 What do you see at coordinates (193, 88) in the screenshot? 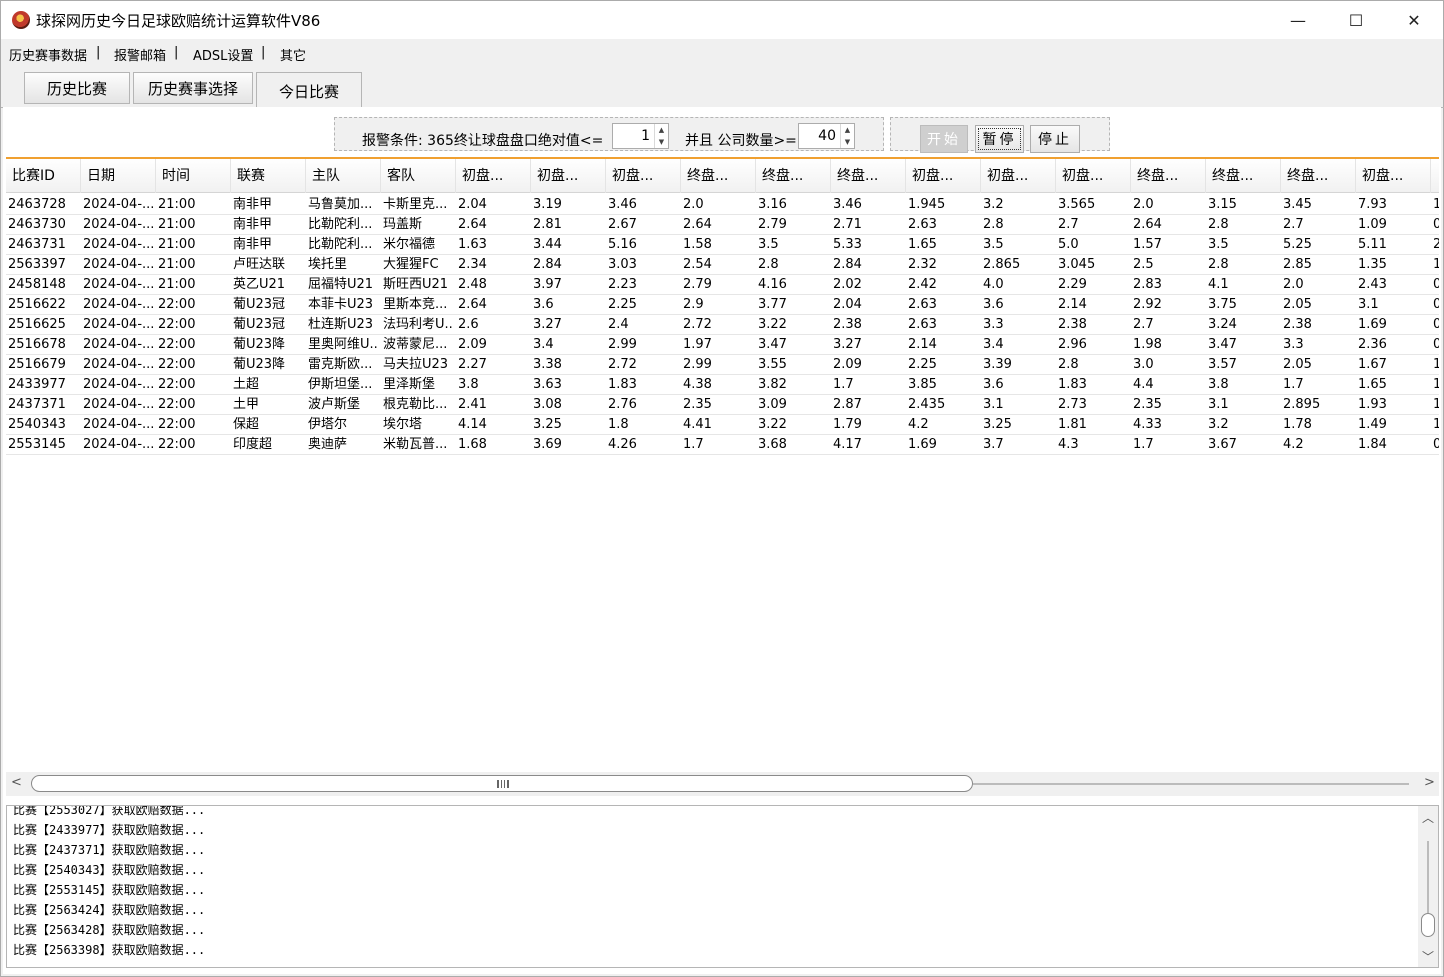
I see `tab-history-event-select: 历史赛事选择` at bounding box center [193, 88].